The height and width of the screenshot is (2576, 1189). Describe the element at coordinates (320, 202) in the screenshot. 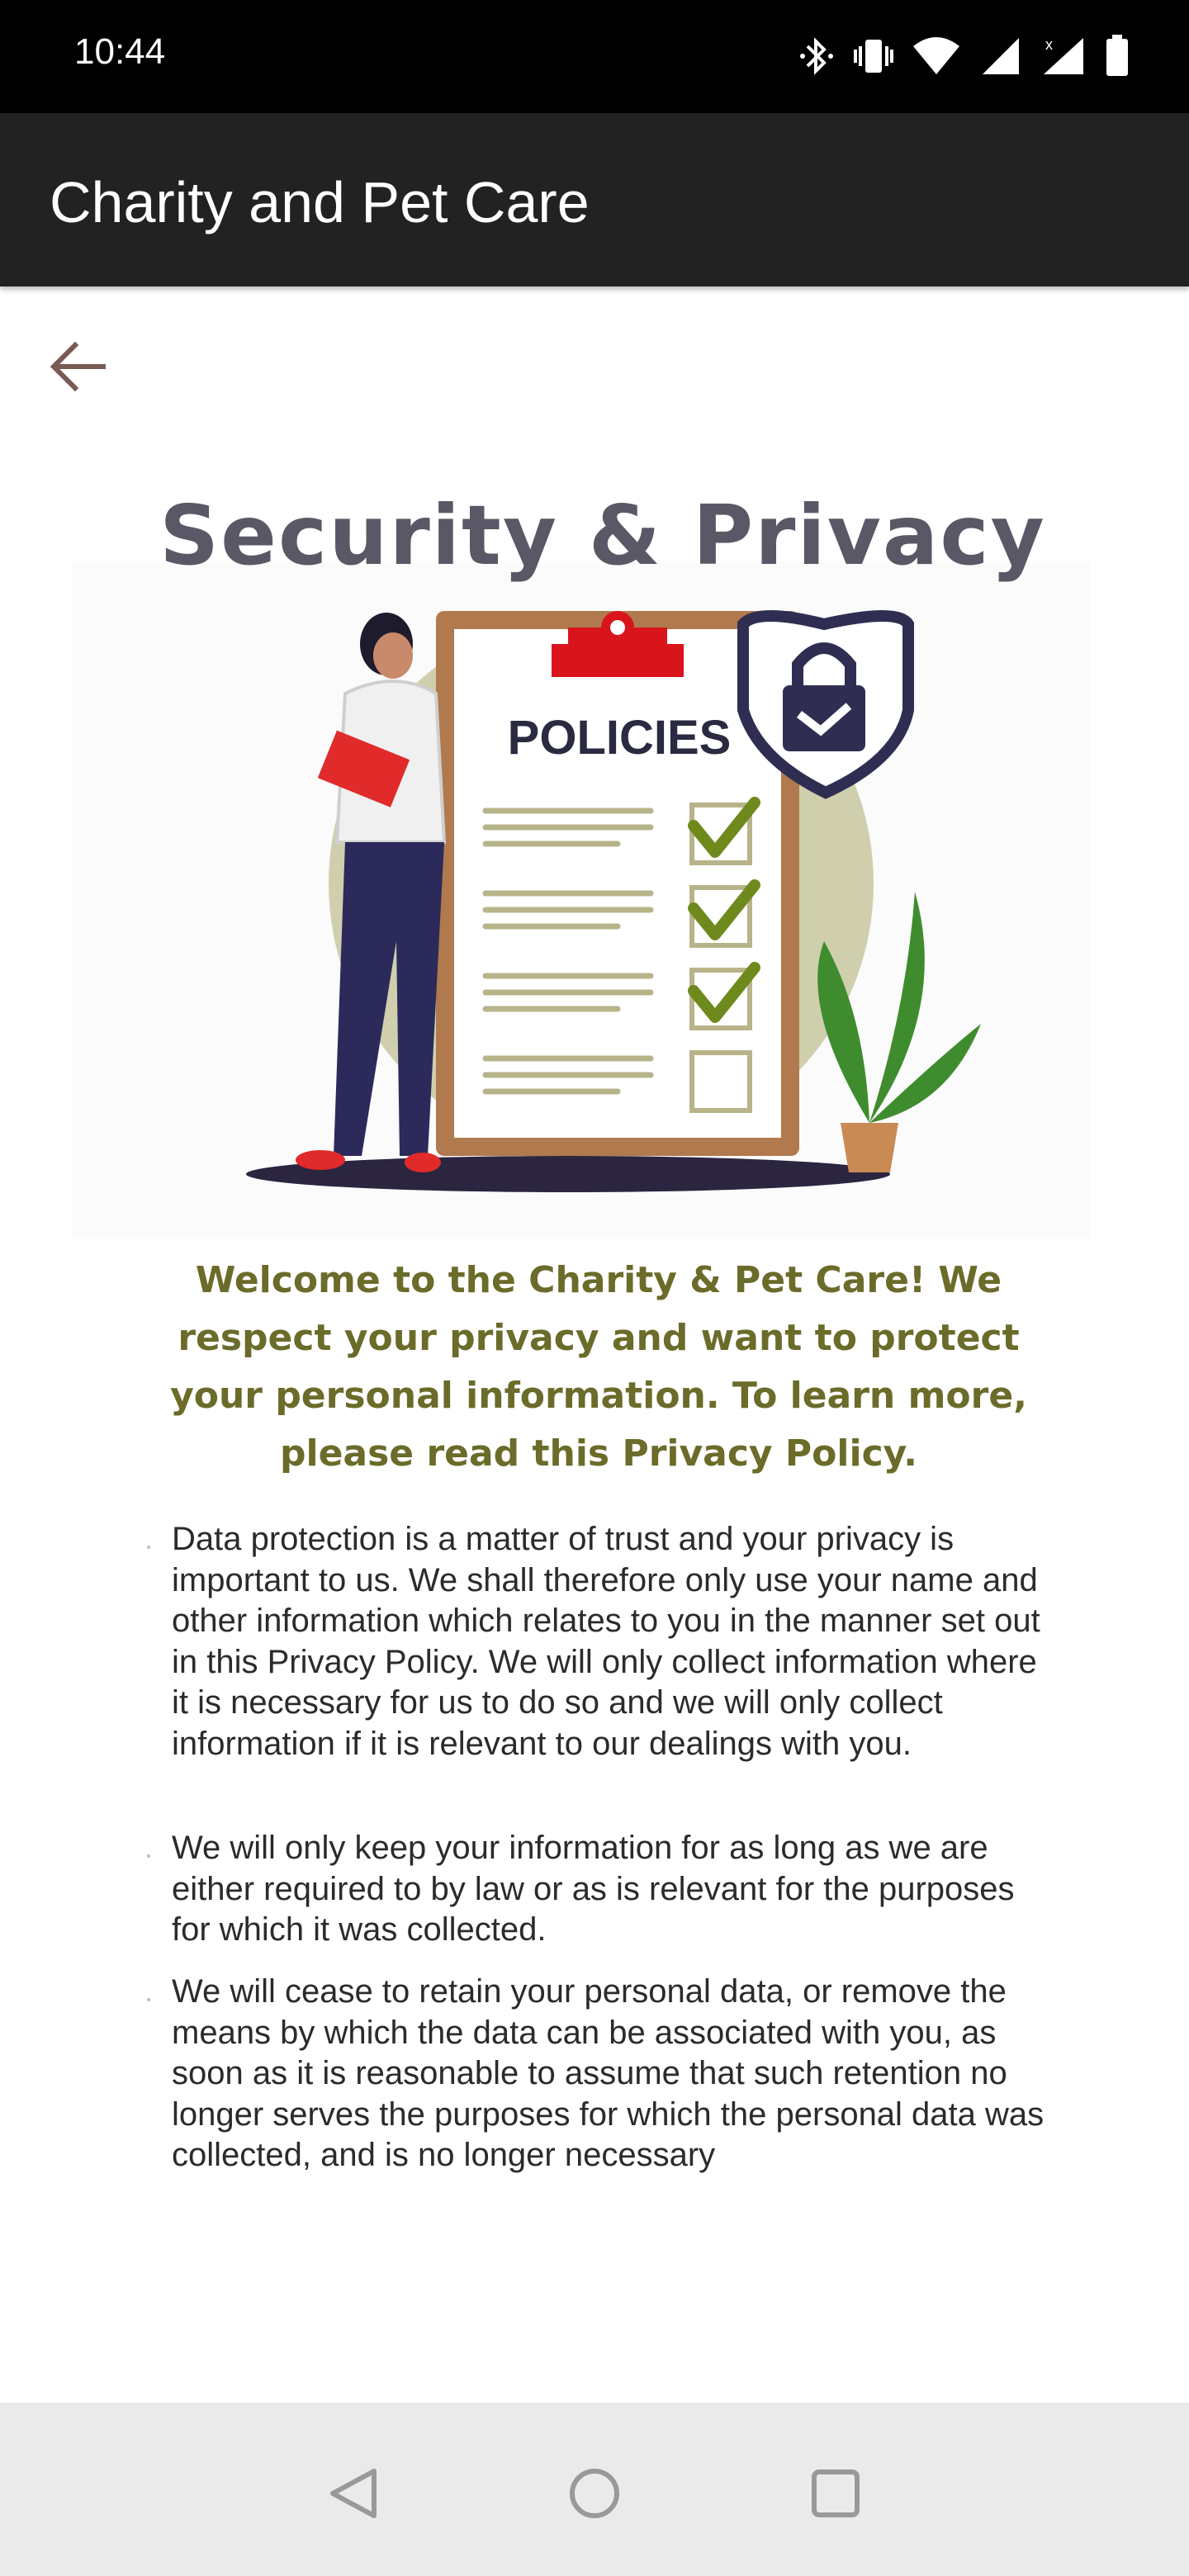

I see `app-title: Charity and Pet Care` at that location.